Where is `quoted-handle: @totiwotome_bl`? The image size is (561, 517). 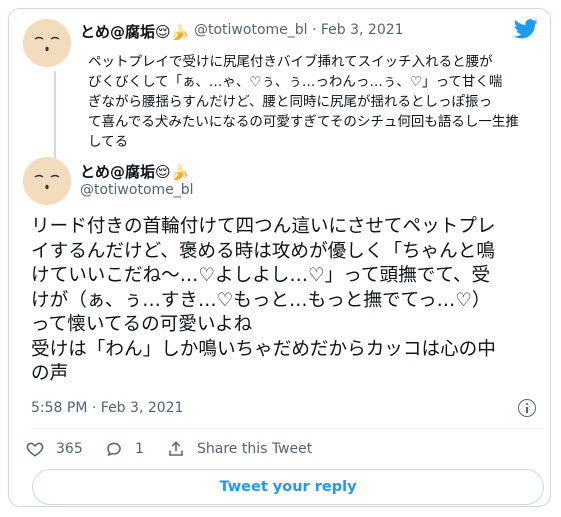
quoted-handle: @totiwotome_bl is located at coordinates (251, 30).